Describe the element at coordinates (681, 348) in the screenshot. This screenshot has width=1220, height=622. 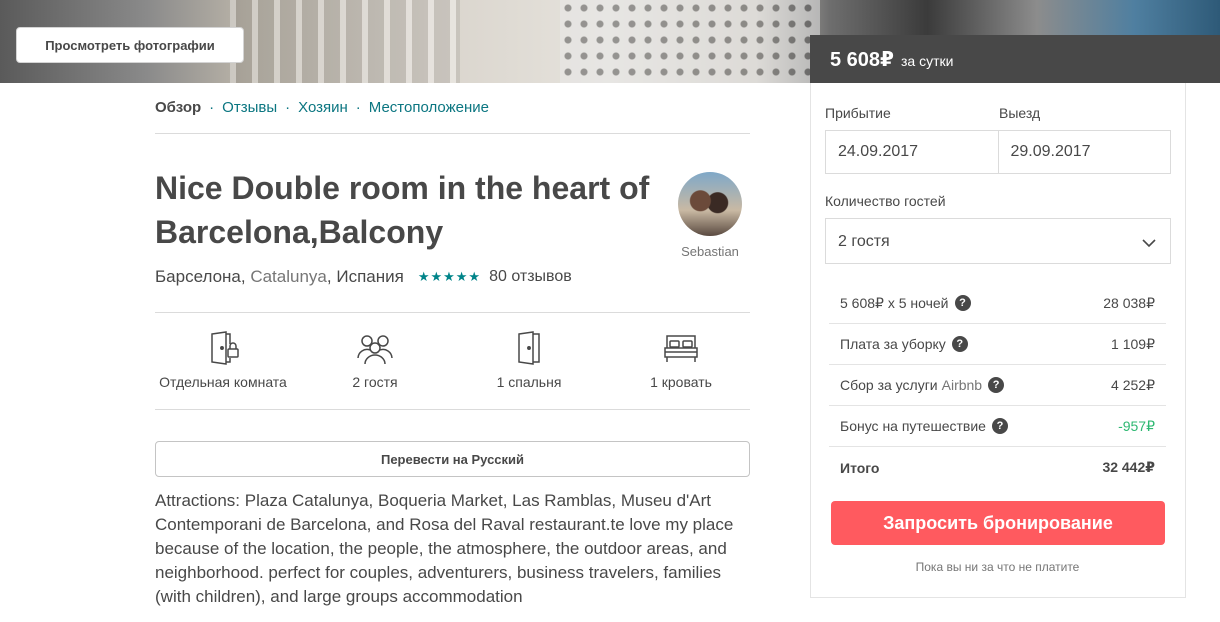
I see `bed-icon` at that location.